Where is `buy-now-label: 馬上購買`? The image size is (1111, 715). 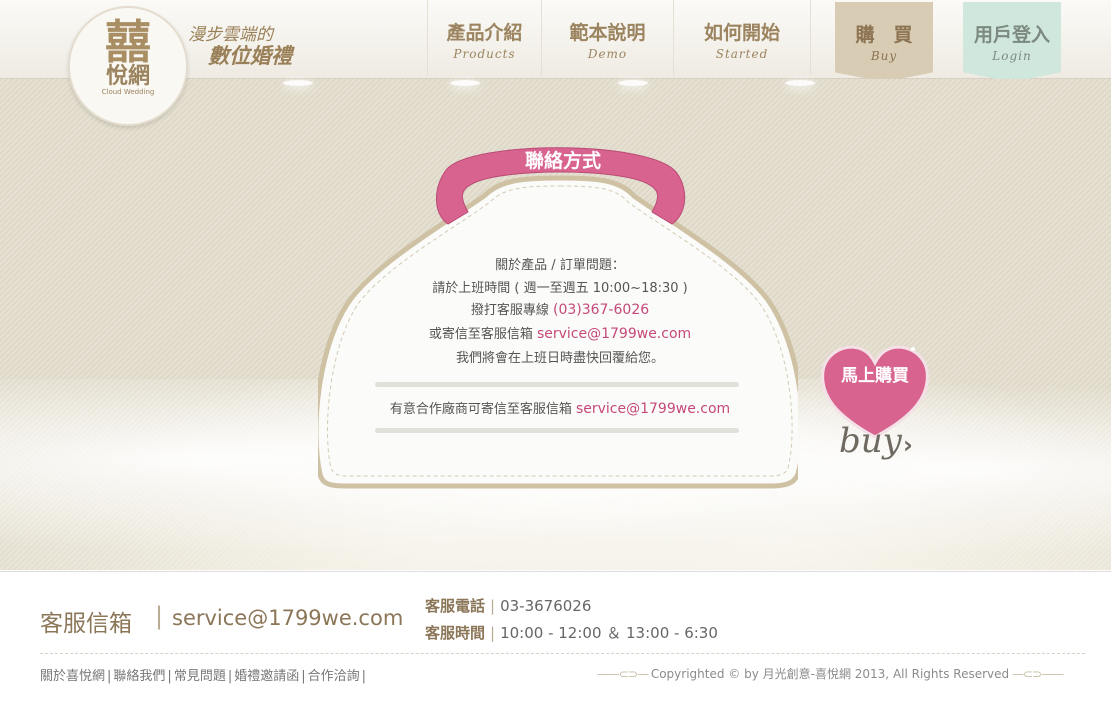
buy-now-label: 馬上購買 is located at coordinates (875, 376).